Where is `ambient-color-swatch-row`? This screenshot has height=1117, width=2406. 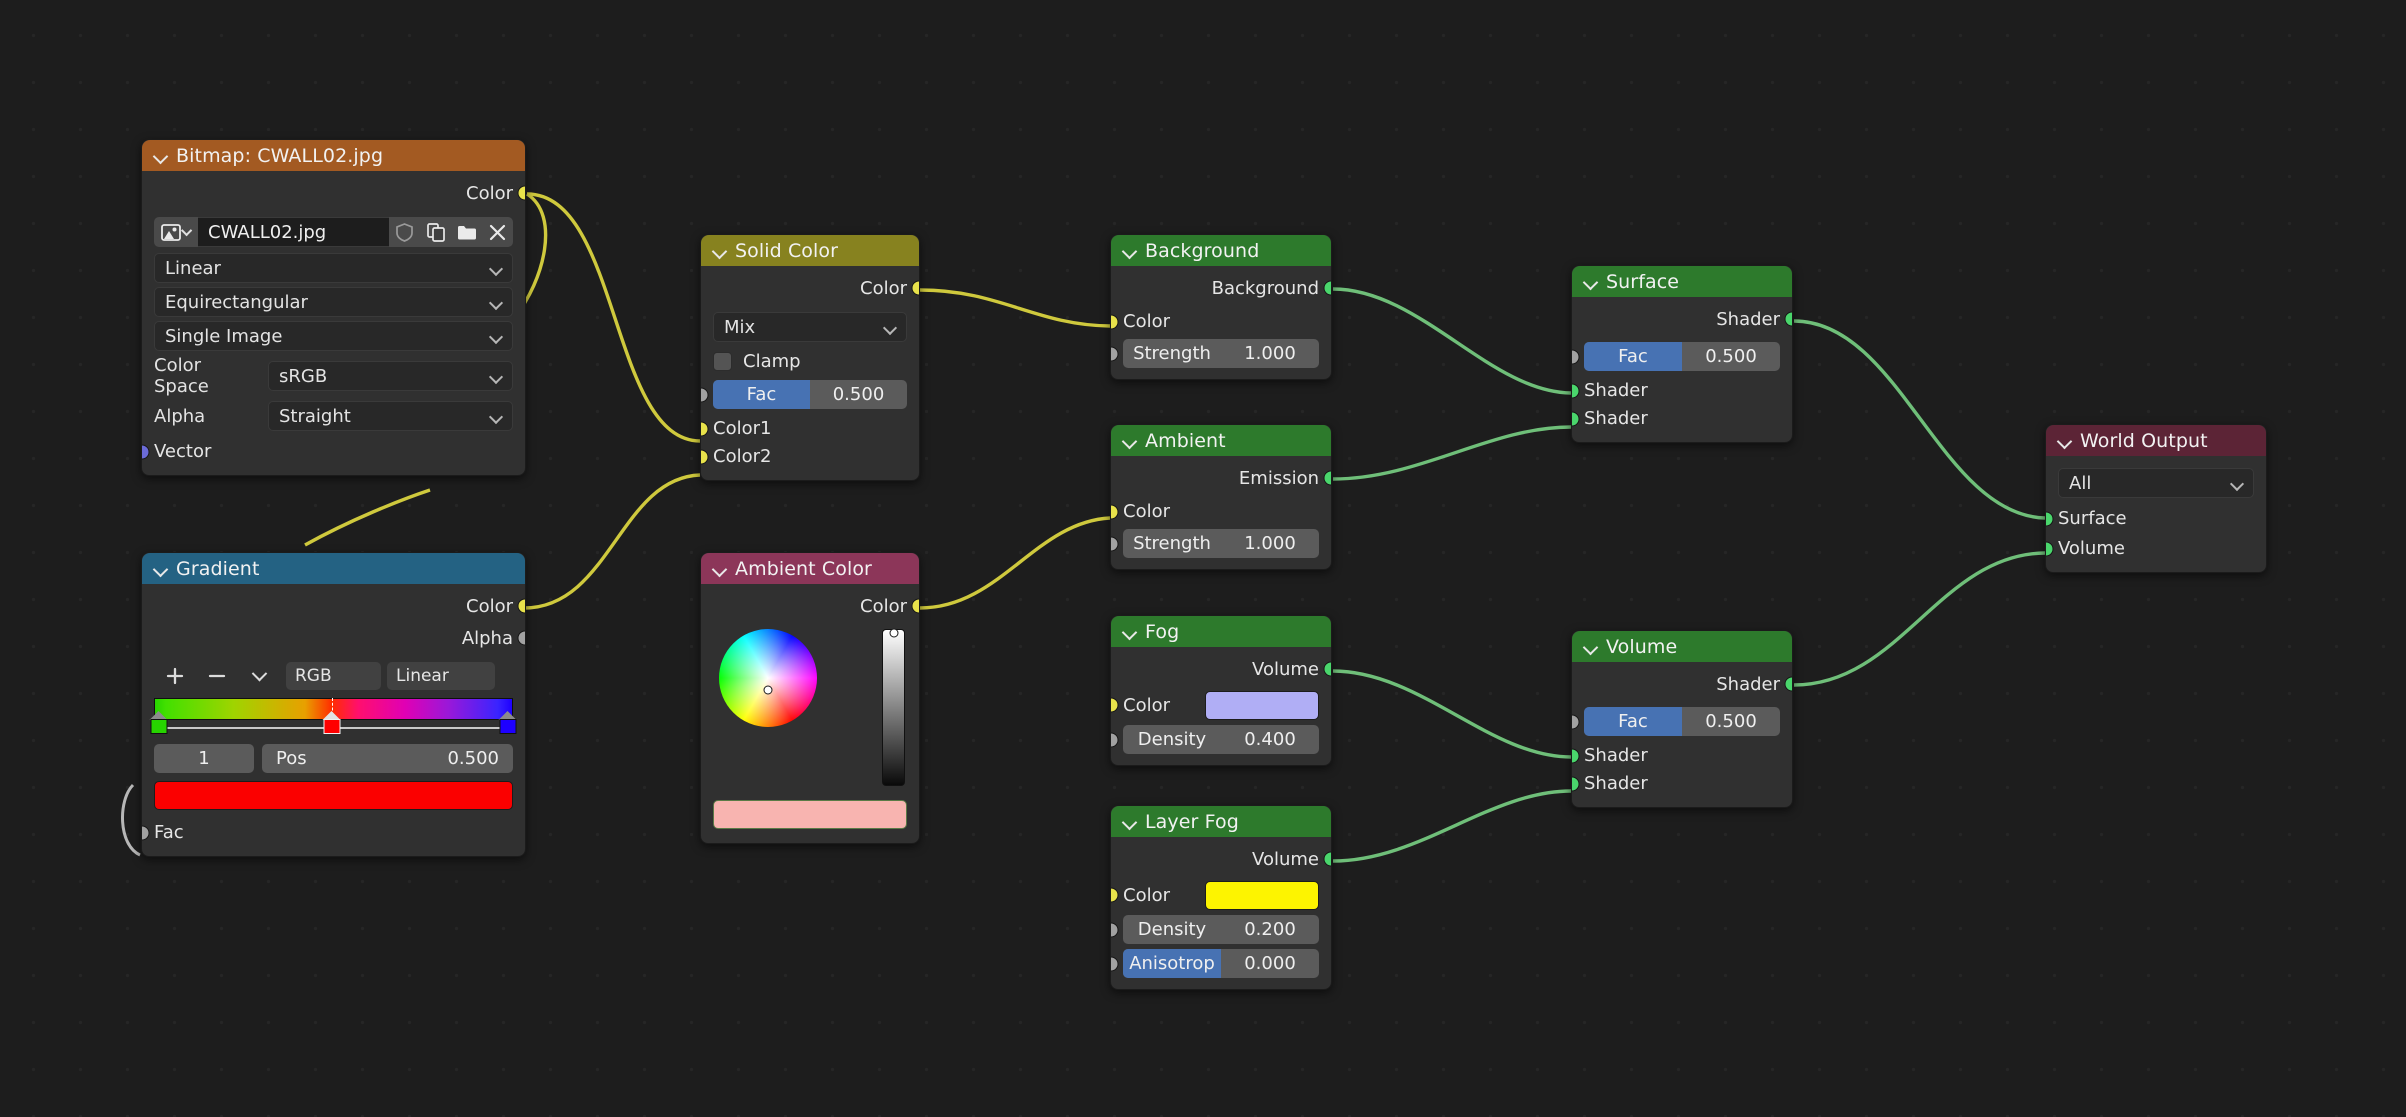
ambient-color-swatch-row is located at coordinates (810, 814).